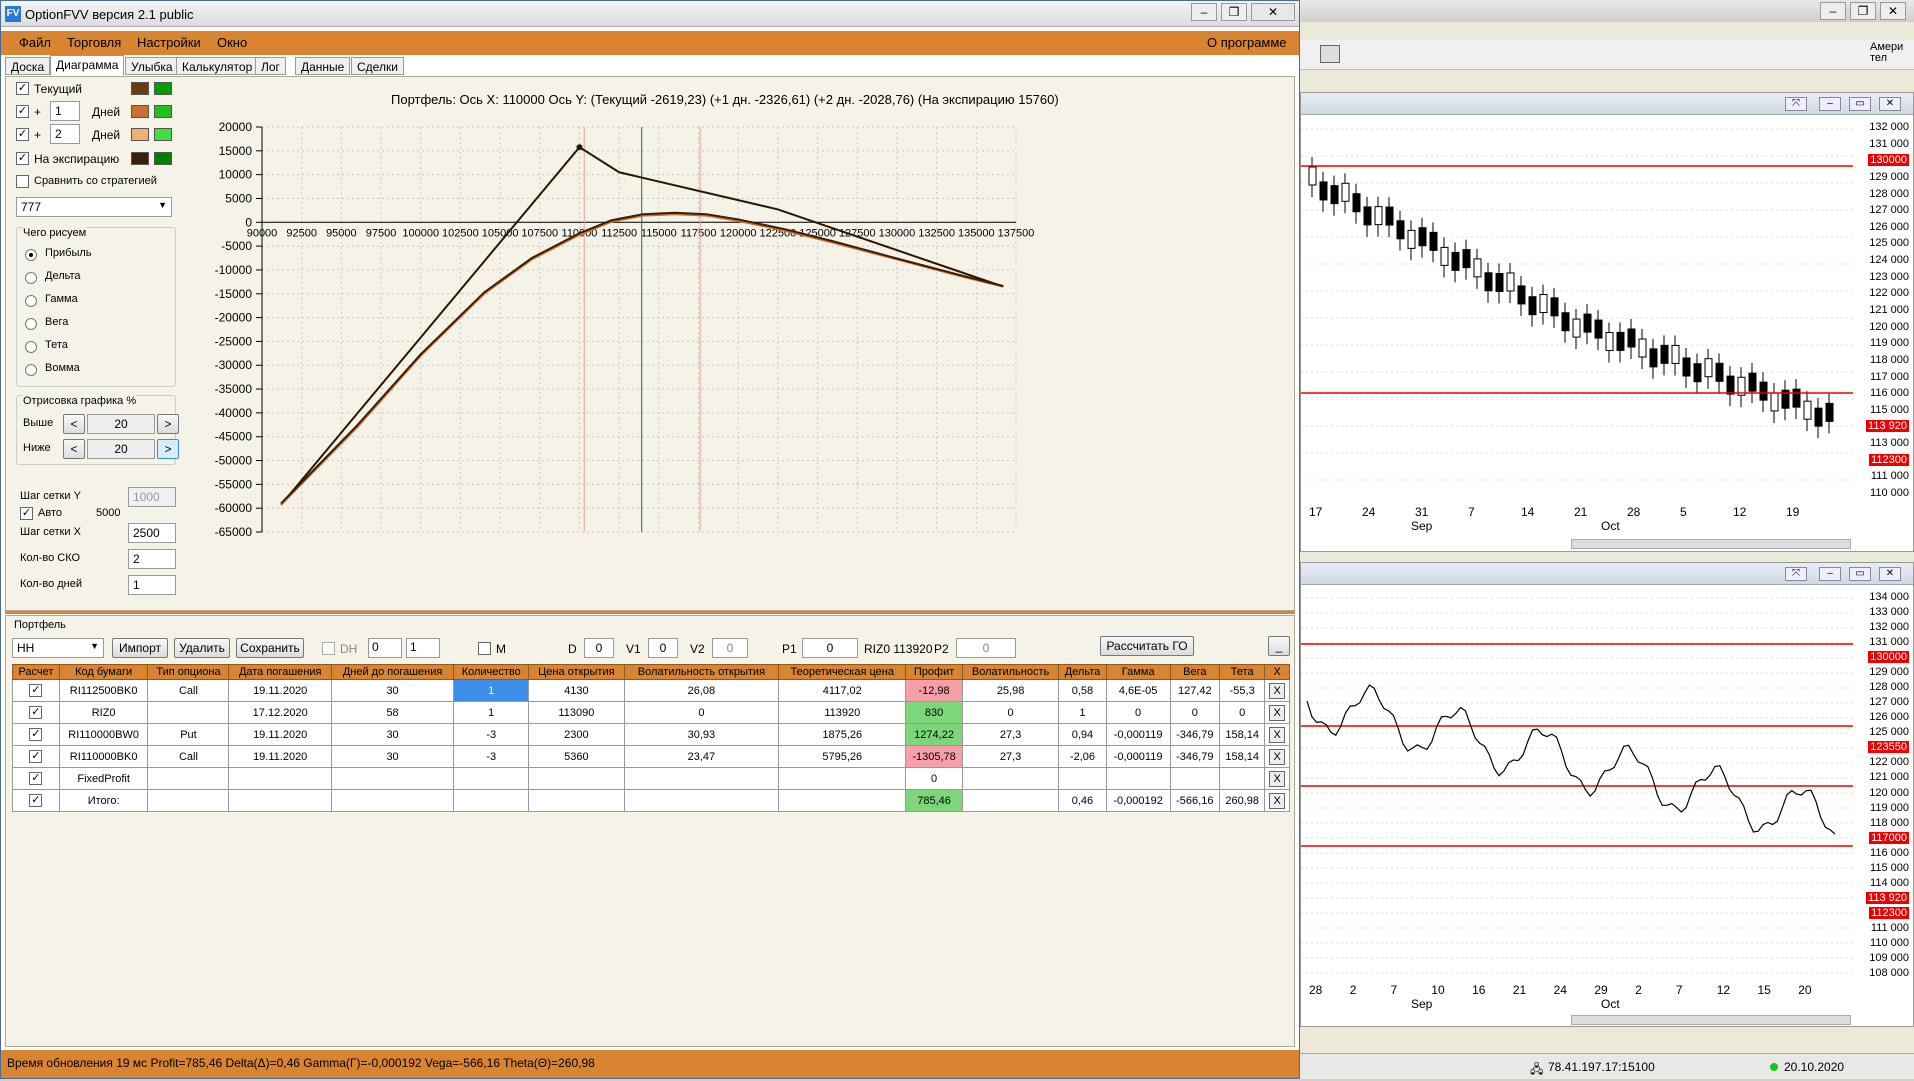 Image resolution: width=1914 pixels, height=1081 pixels. Describe the element at coordinates (1010, 672) in the screenshot. I see `column-header: Волатильность` at that location.